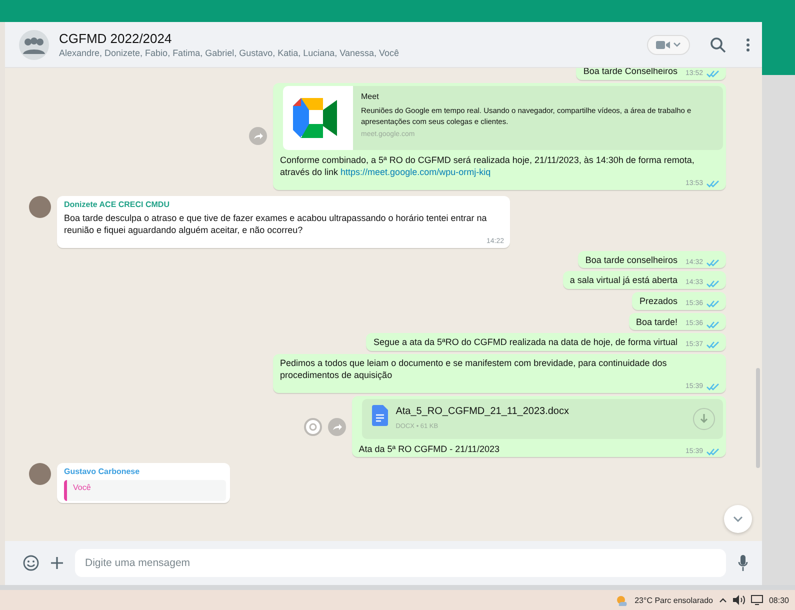 The height and width of the screenshot is (610, 795). What do you see at coordinates (117, 204) in the screenshot?
I see `sender-name: Donizete ACE CRECI CMDU` at bounding box center [117, 204].